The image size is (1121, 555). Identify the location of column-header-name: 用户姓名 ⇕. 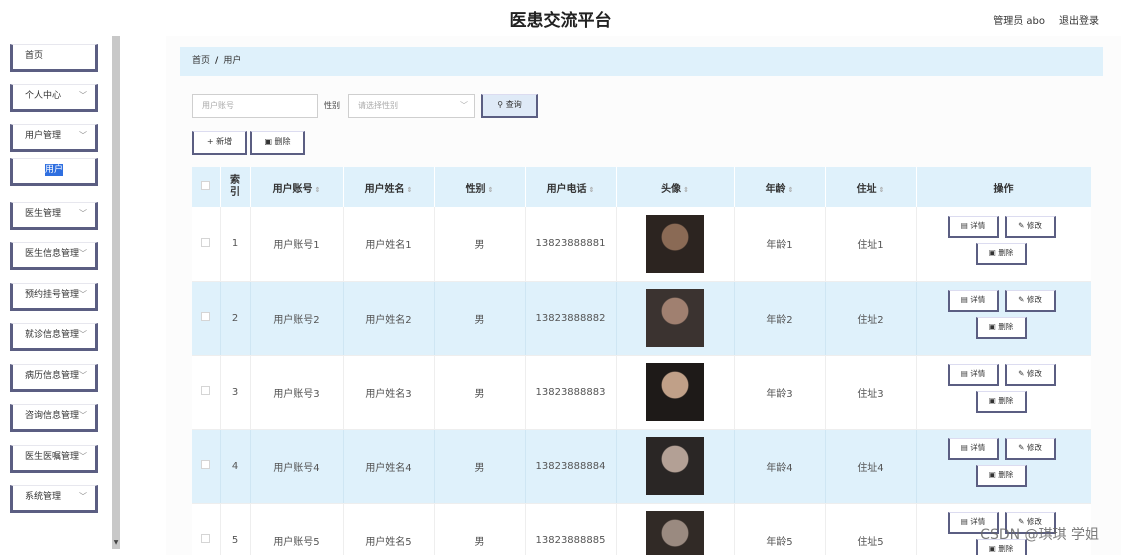
(389, 187).